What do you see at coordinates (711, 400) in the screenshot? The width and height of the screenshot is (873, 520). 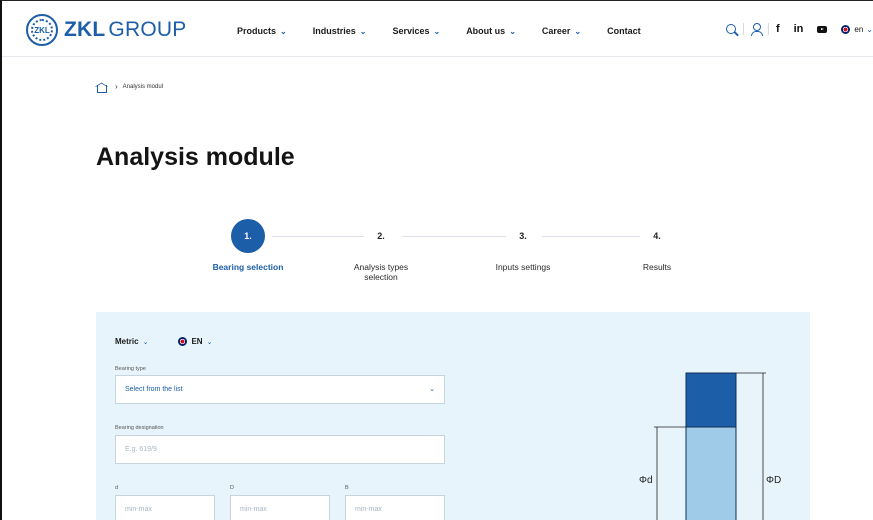 I see `outer-ring-section` at bounding box center [711, 400].